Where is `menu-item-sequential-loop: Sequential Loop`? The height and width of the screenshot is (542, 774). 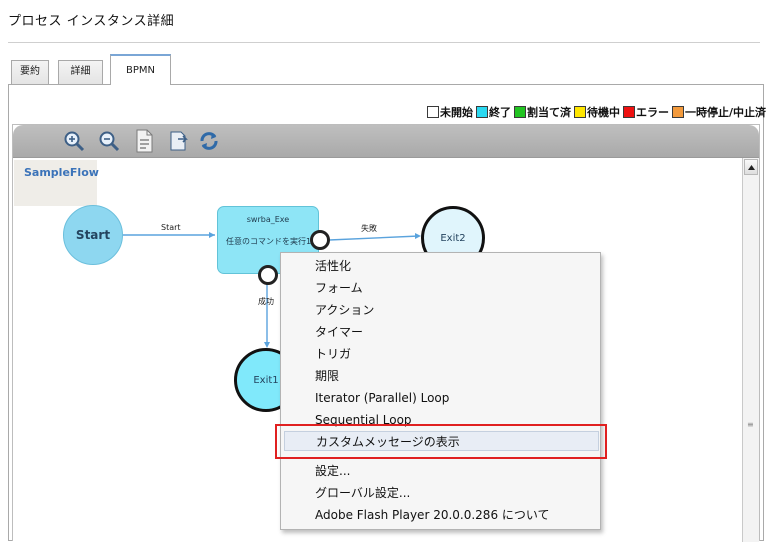 menu-item-sequential-loop: Sequential Loop is located at coordinates (363, 420).